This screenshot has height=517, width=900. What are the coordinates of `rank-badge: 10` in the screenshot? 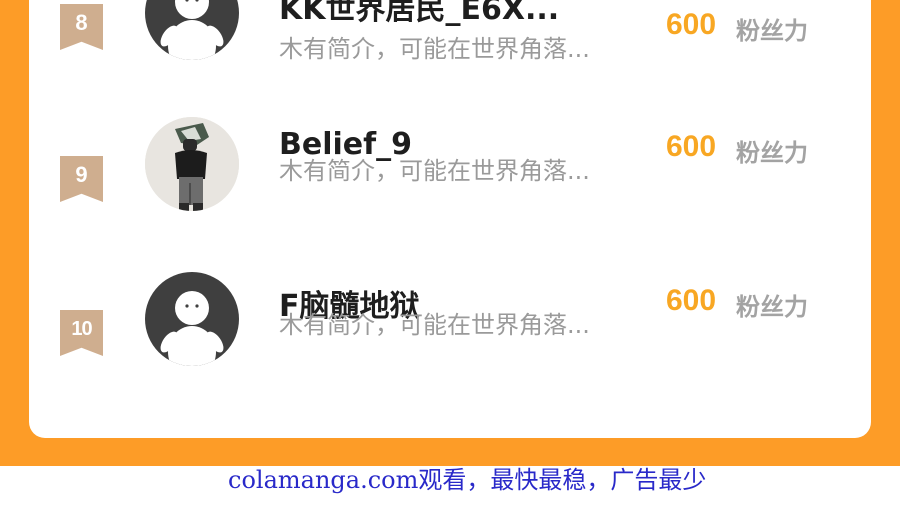 It's located at (81, 333).